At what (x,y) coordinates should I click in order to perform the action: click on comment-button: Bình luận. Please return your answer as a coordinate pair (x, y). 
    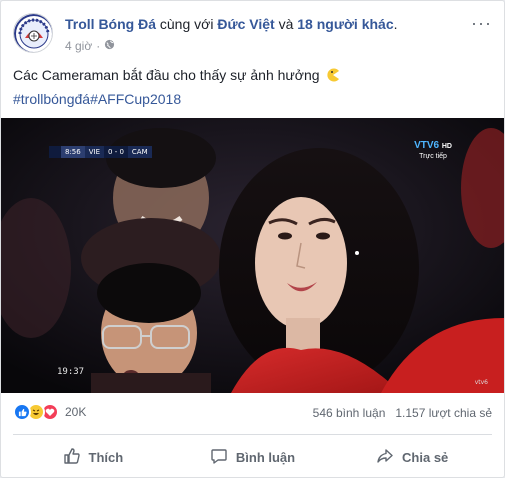
    Looking at the image, I should click on (253, 457).